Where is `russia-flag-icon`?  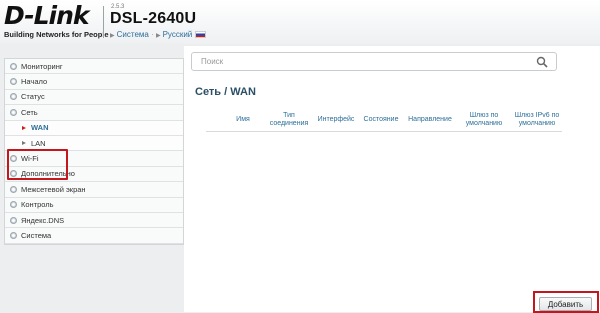
russia-flag-icon is located at coordinates (201, 34).